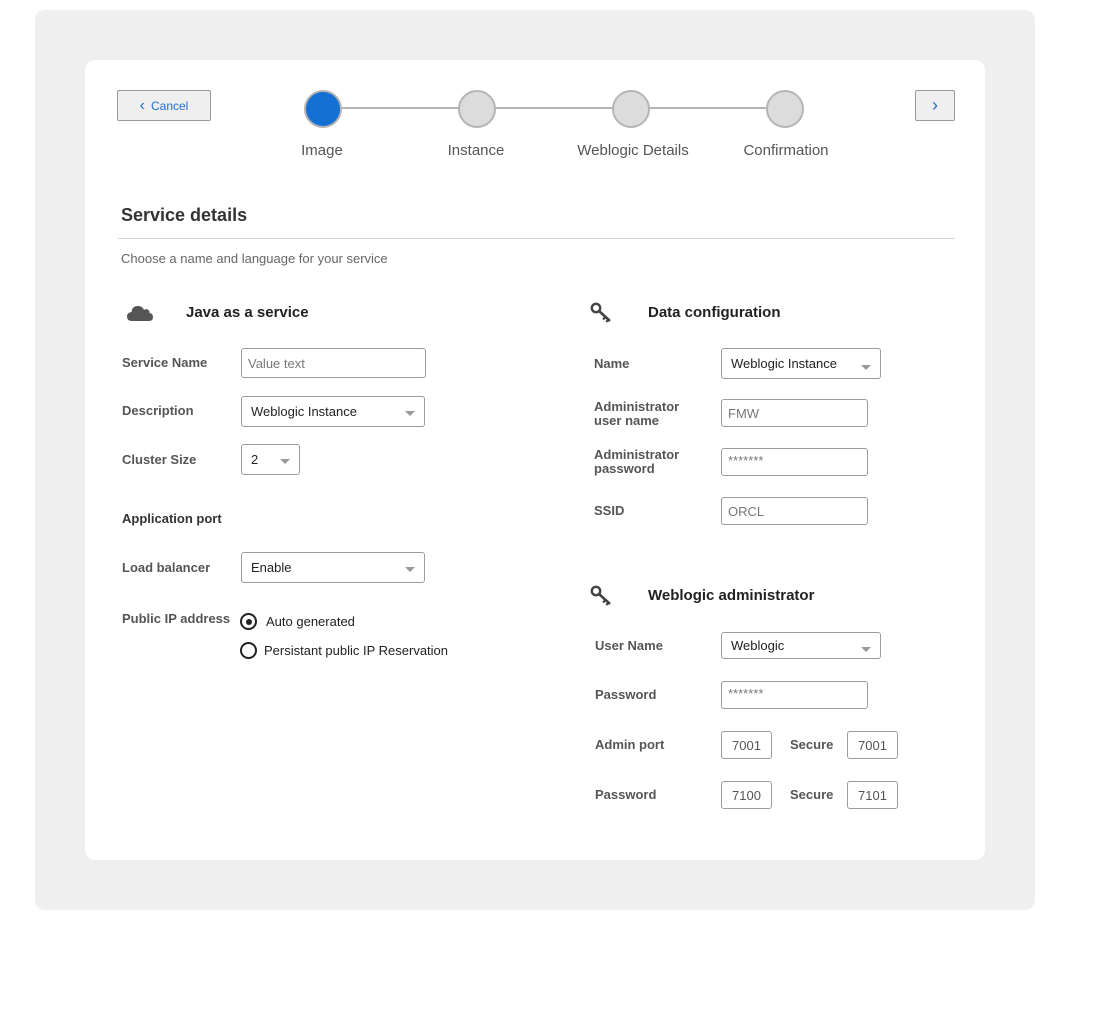 The width and height of the screenshot is (1100, 1010). Describe the element at coordinates (746, 795) in the screenshot. I see `password-port-input: 7100` at that location.